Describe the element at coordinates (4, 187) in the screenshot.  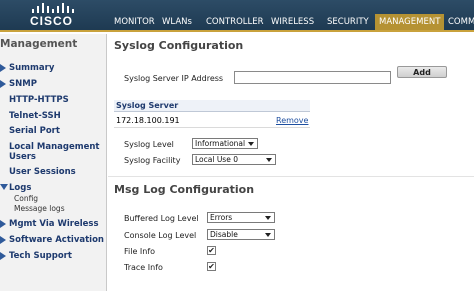
I see `collapse-arrow-icon` at that location.